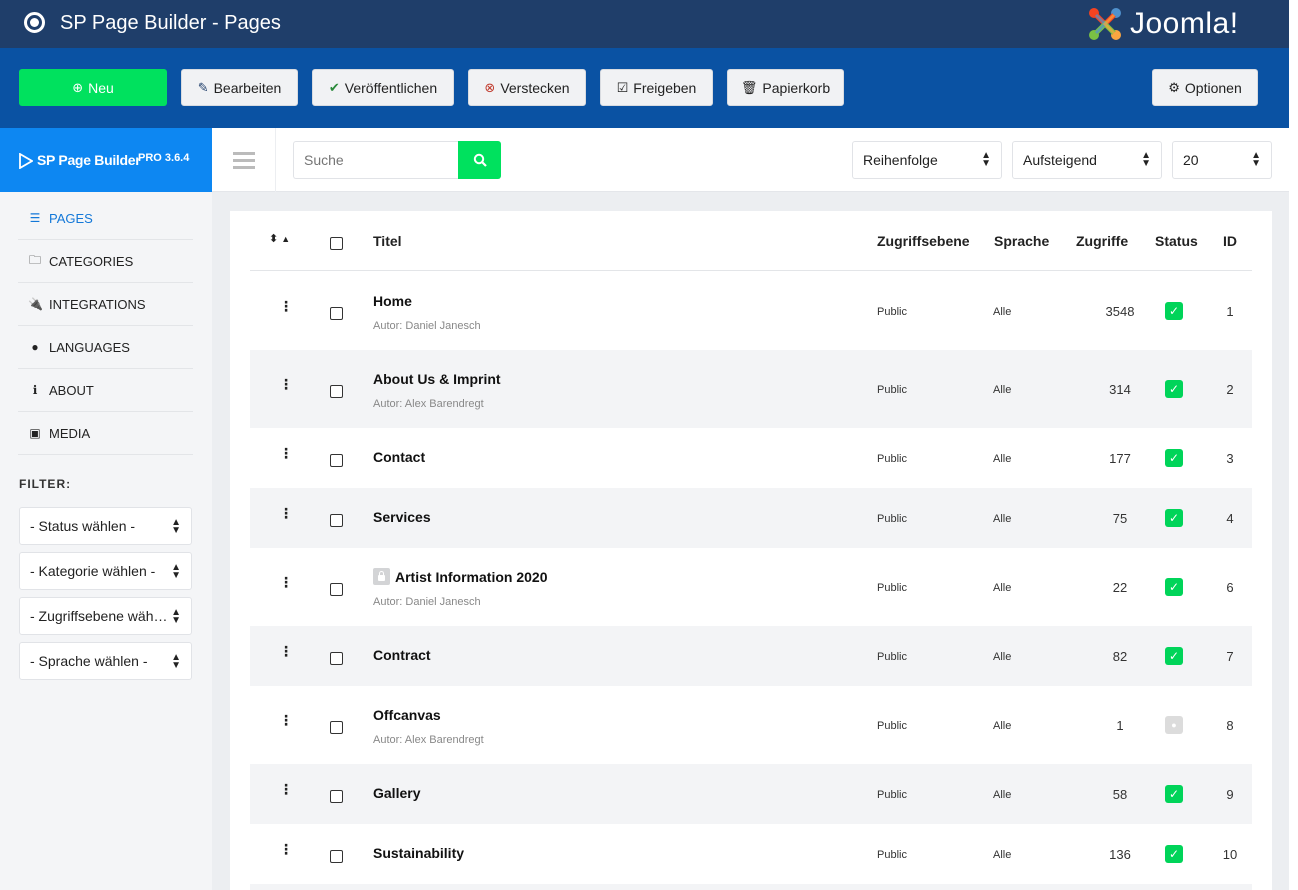 The image size is (1298, 890). I want to click on page-author: Autor: Alex Barendregt, so click(428, 740).